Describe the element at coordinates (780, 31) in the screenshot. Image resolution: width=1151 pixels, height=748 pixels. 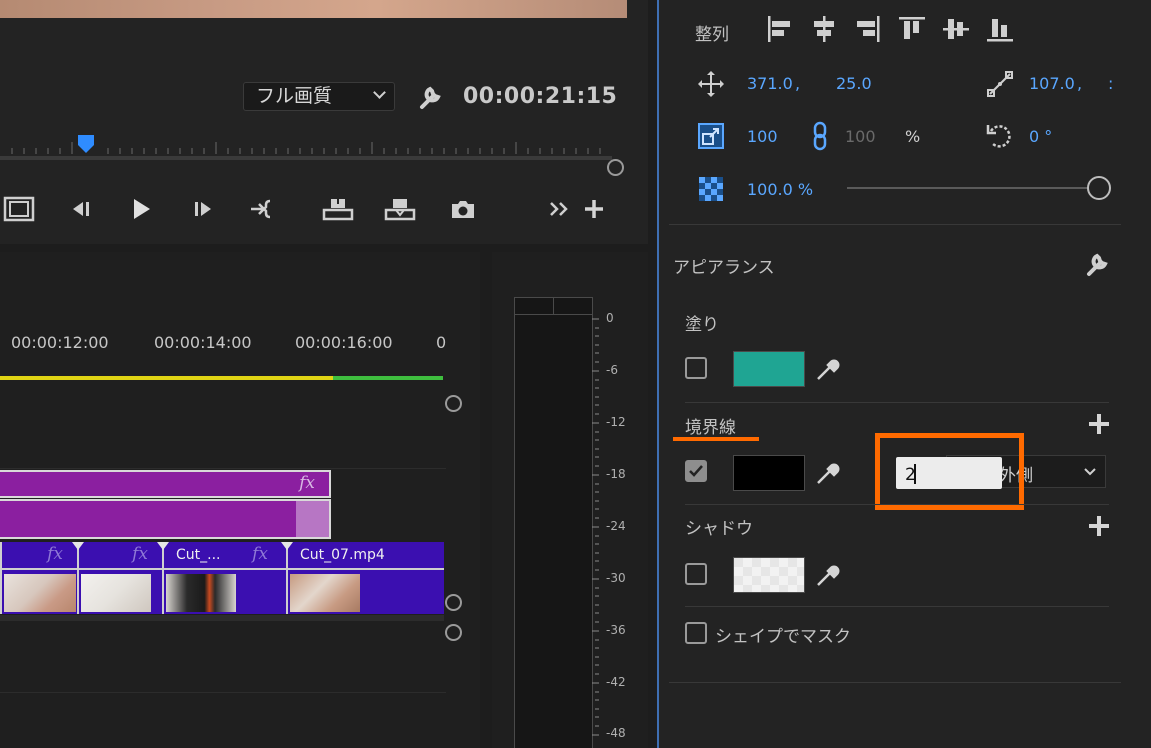
I see `align-left-icon` at that location.